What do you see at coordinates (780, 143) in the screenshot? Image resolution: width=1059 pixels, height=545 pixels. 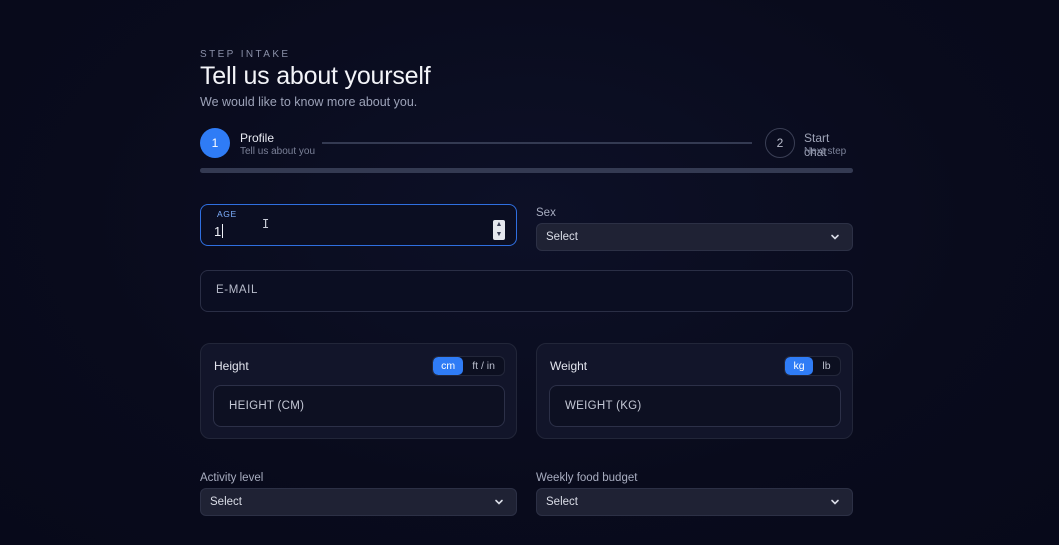 I see `step-2-indicator: 2` at bounding box center [780, 143].